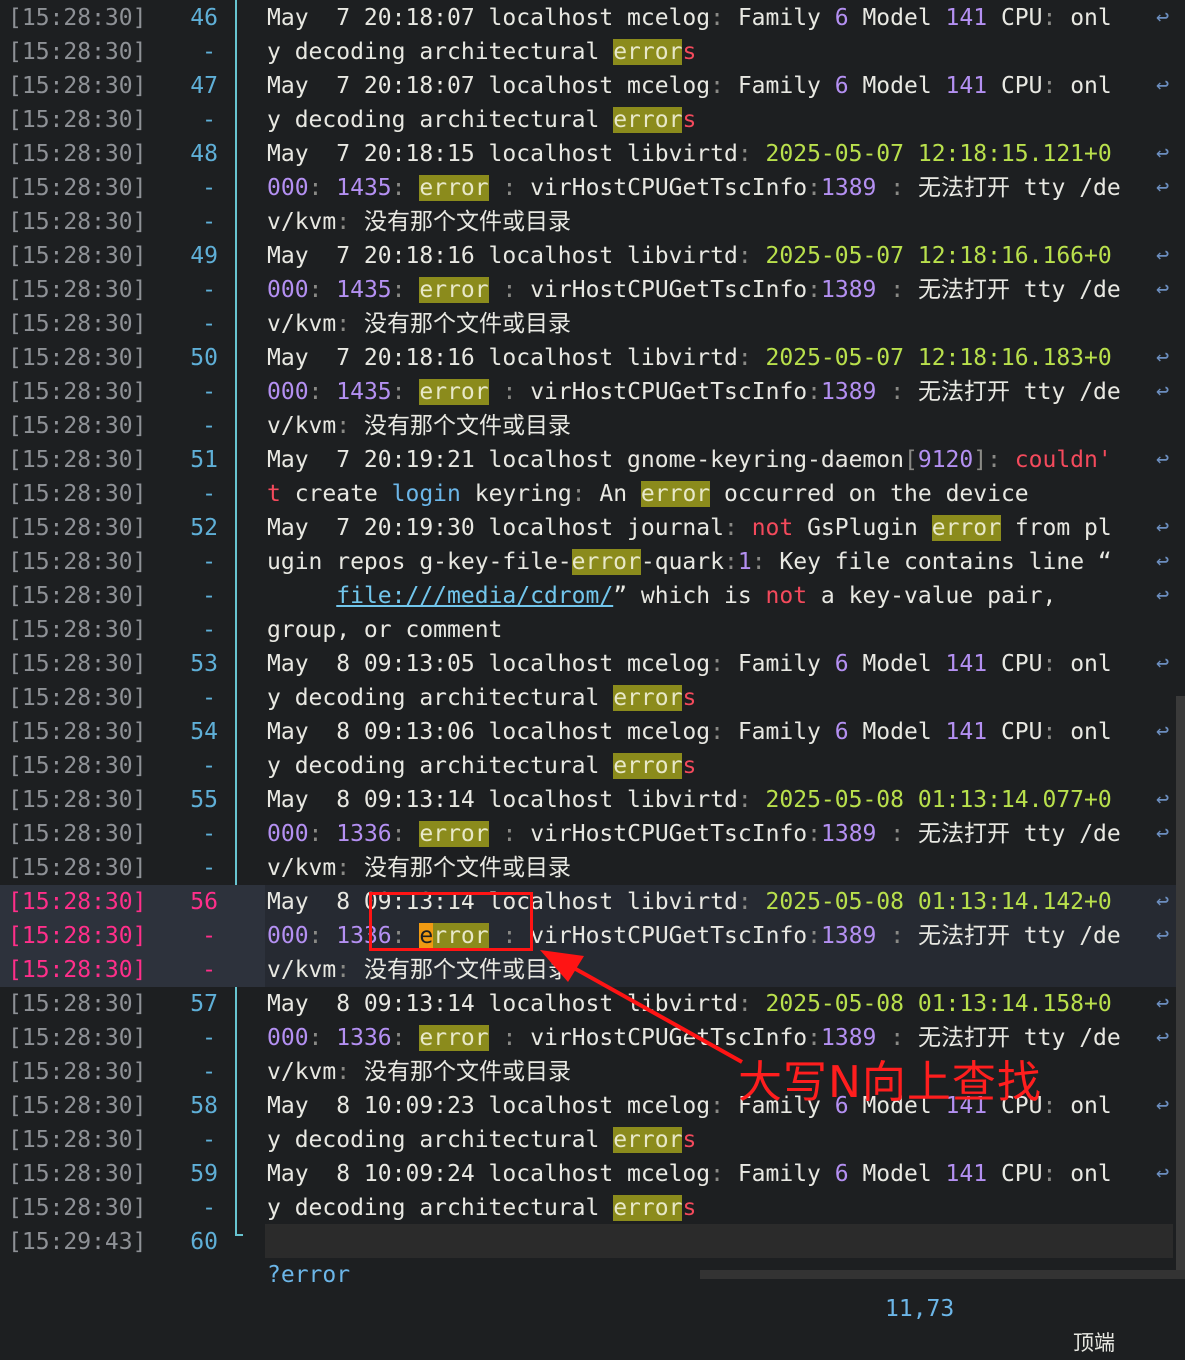  Describe the element at coordinates (920, 1309) in the screenshot. I see `cursor-position: 11,73` at that location.